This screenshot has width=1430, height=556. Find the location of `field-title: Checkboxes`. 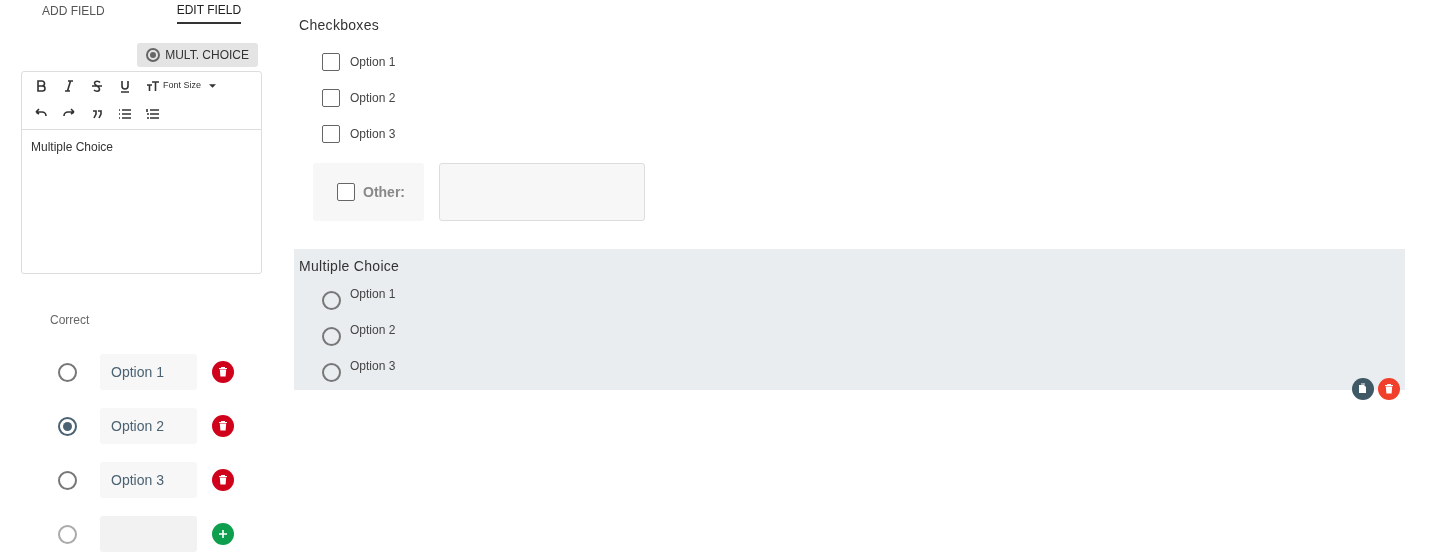

field-title: Checkboxes is located at coordinates (340, 25).